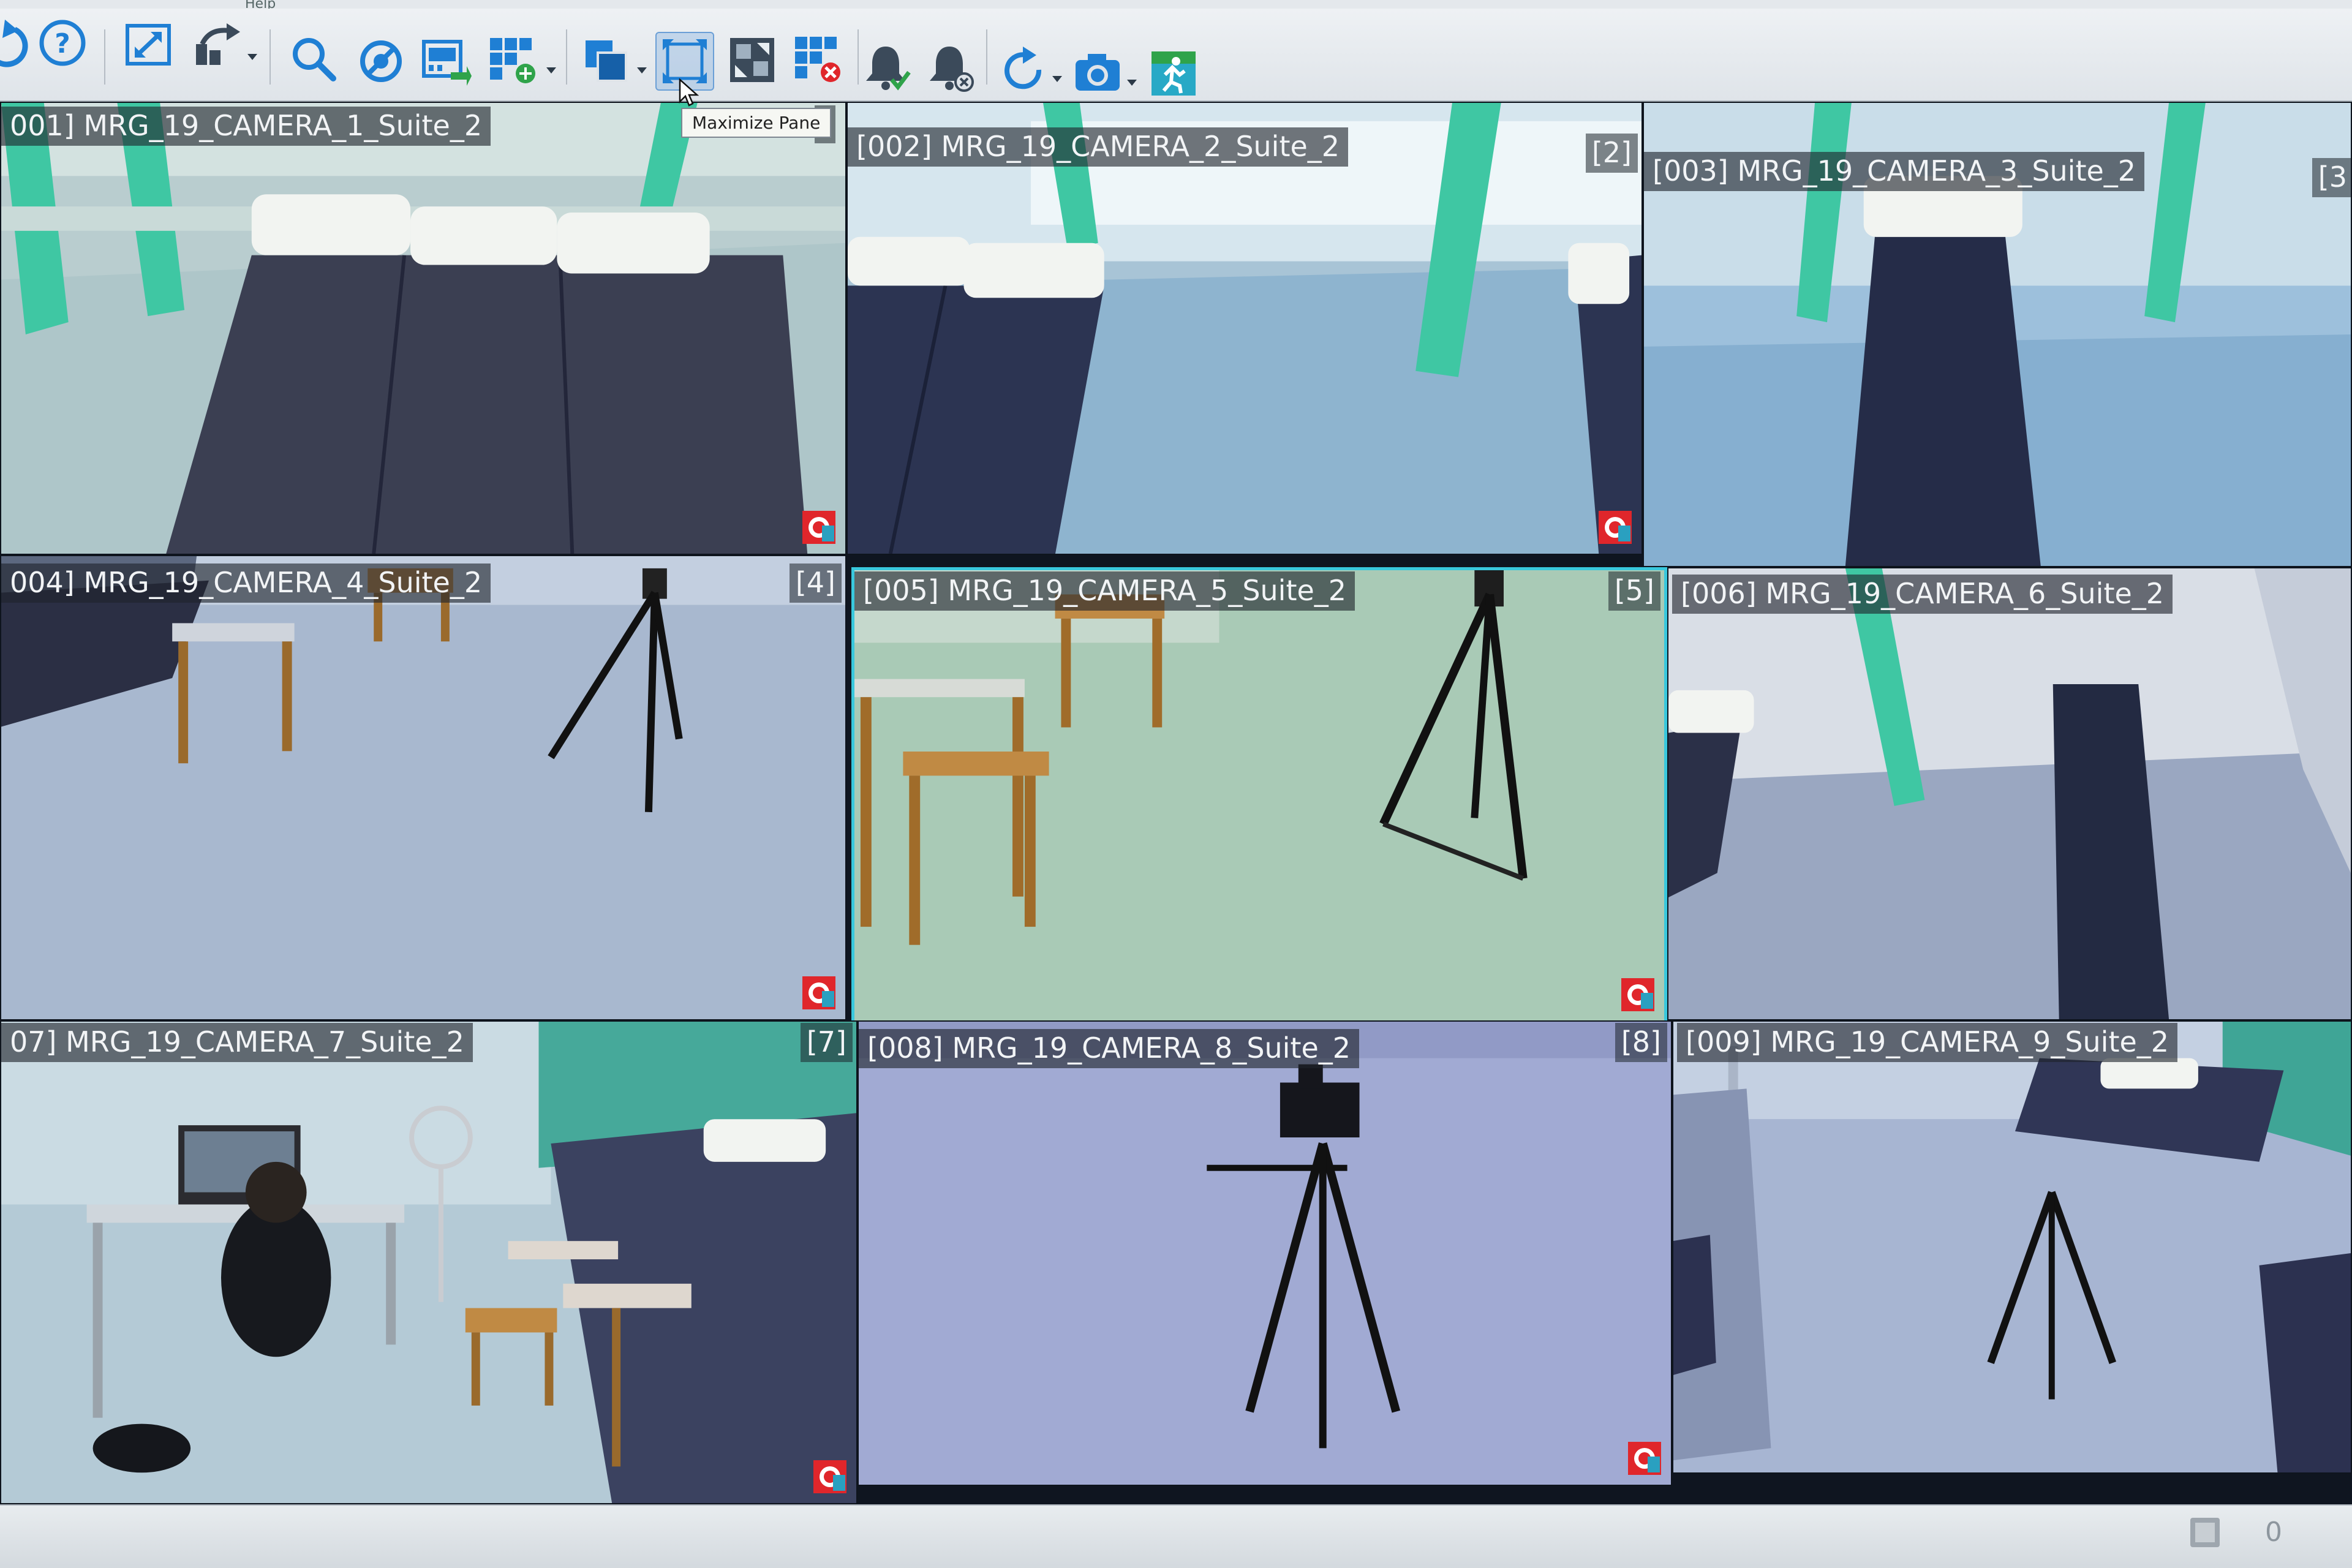  Describe the element at coordinates (2331, 177) in the screenshot. I see `pane-index: [3` at that location.